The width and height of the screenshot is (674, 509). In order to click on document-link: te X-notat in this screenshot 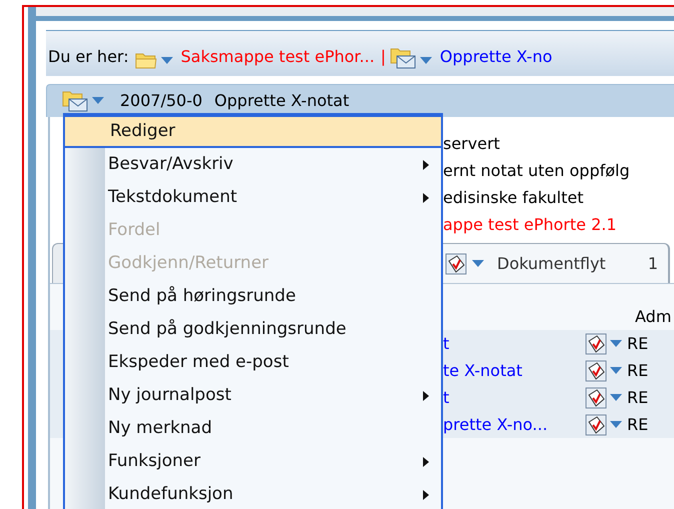, I will do `click(514, 370)`.